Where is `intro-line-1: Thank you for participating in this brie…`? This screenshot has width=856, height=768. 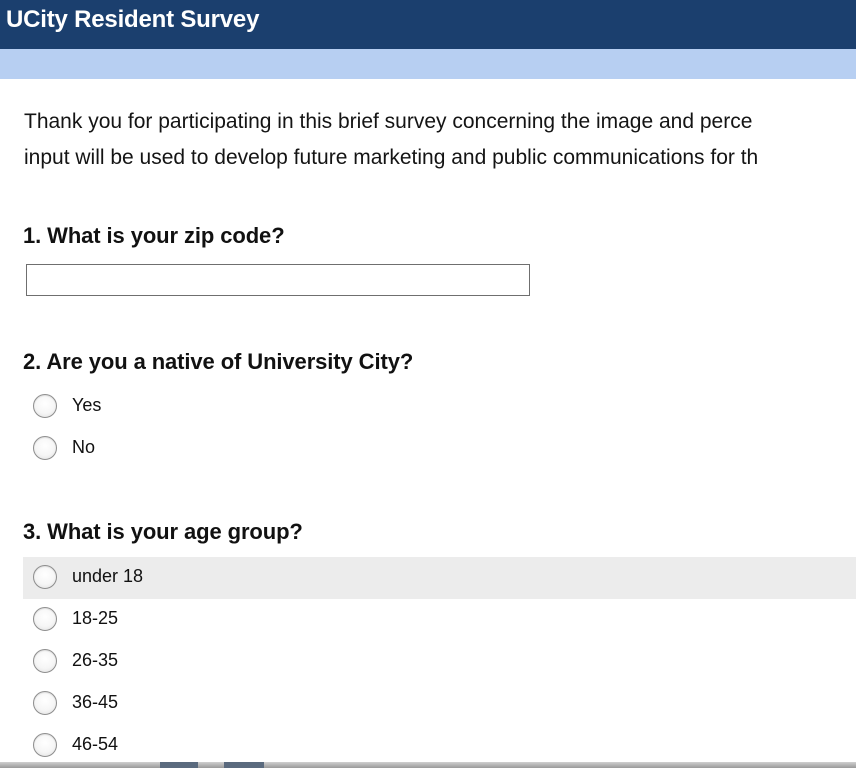
intro-line-1: Thank you for participating in this brie… is located at coordinates (388, 121).